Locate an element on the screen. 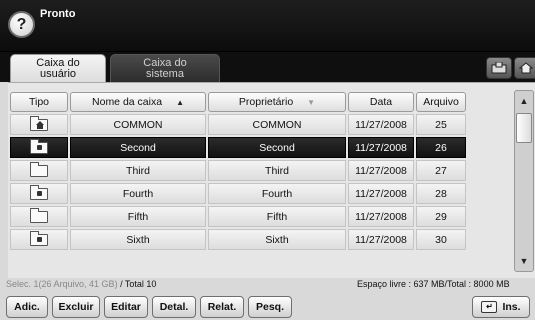  detail-button-label: Detal. is located at coordinates (174, 307).